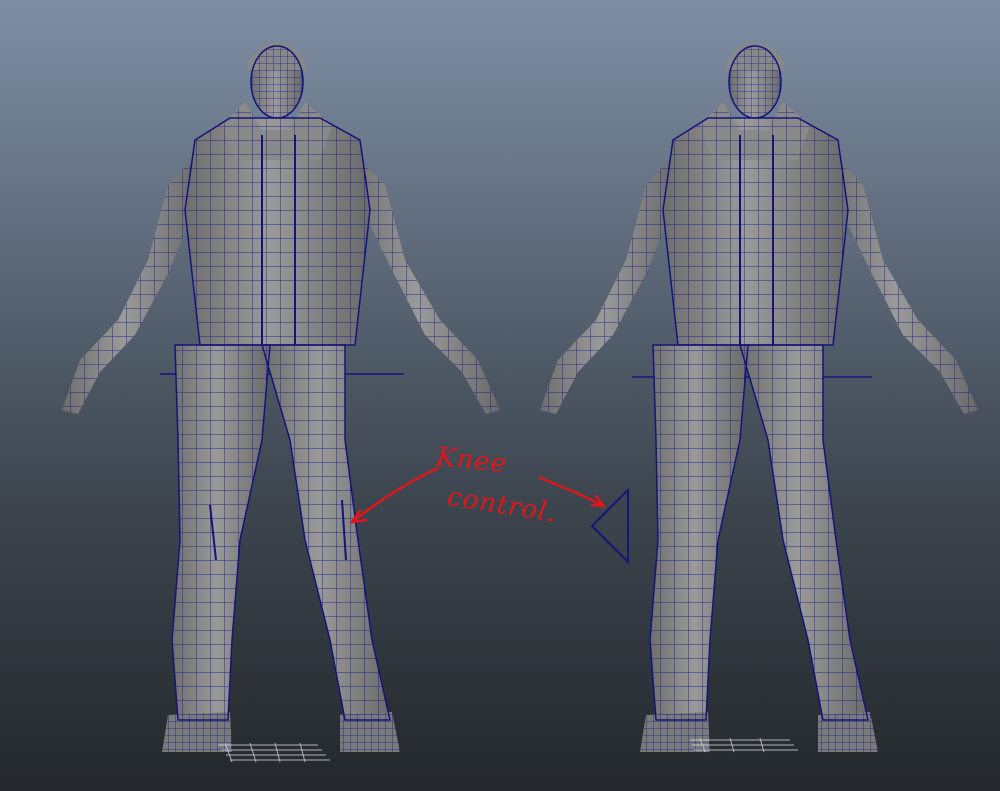 This screenshot has height=791, width=1000. Describe the element at coordinates (395, 495) in the screenshot. I see `arrow-to-knee` at that location.